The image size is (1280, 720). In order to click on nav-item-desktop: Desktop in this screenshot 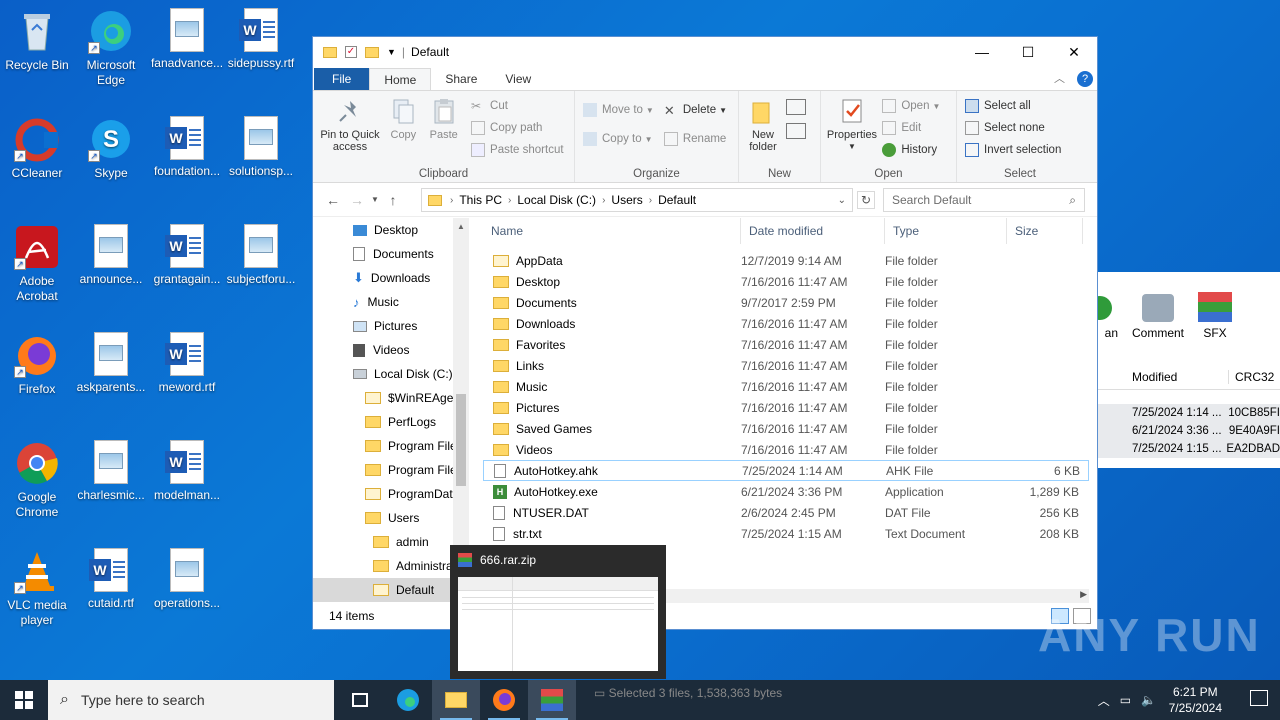, I will do `click(391, 230)`.